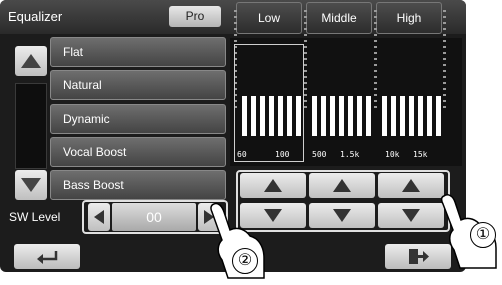  I want to click on freq-label-1-5k: 1.5k, so click(350, 154).